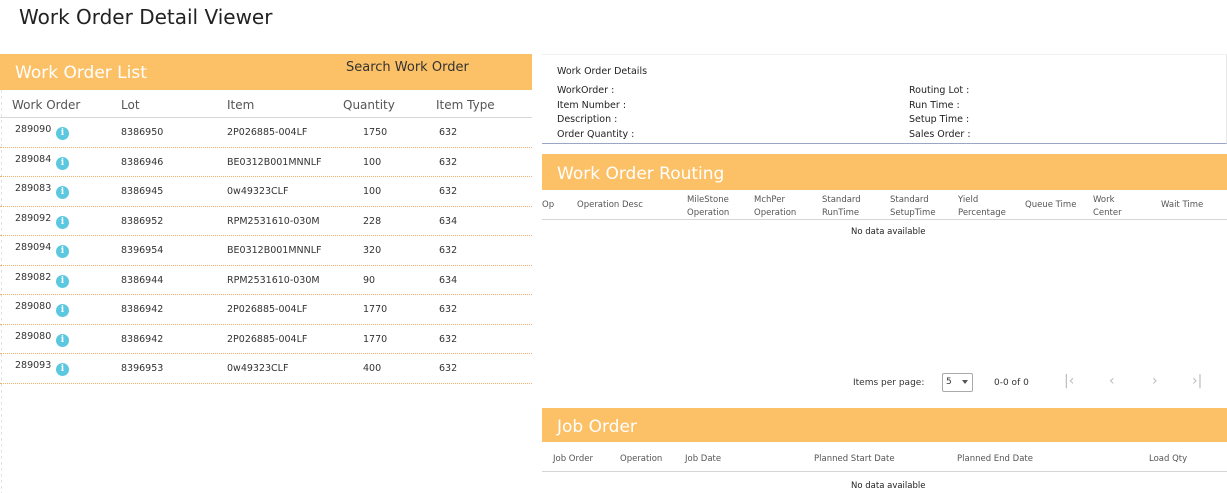 This screenshot has width=1227, height=493. I want to click on detail-label-sales-order: Sales Order :, so click(940, 134).